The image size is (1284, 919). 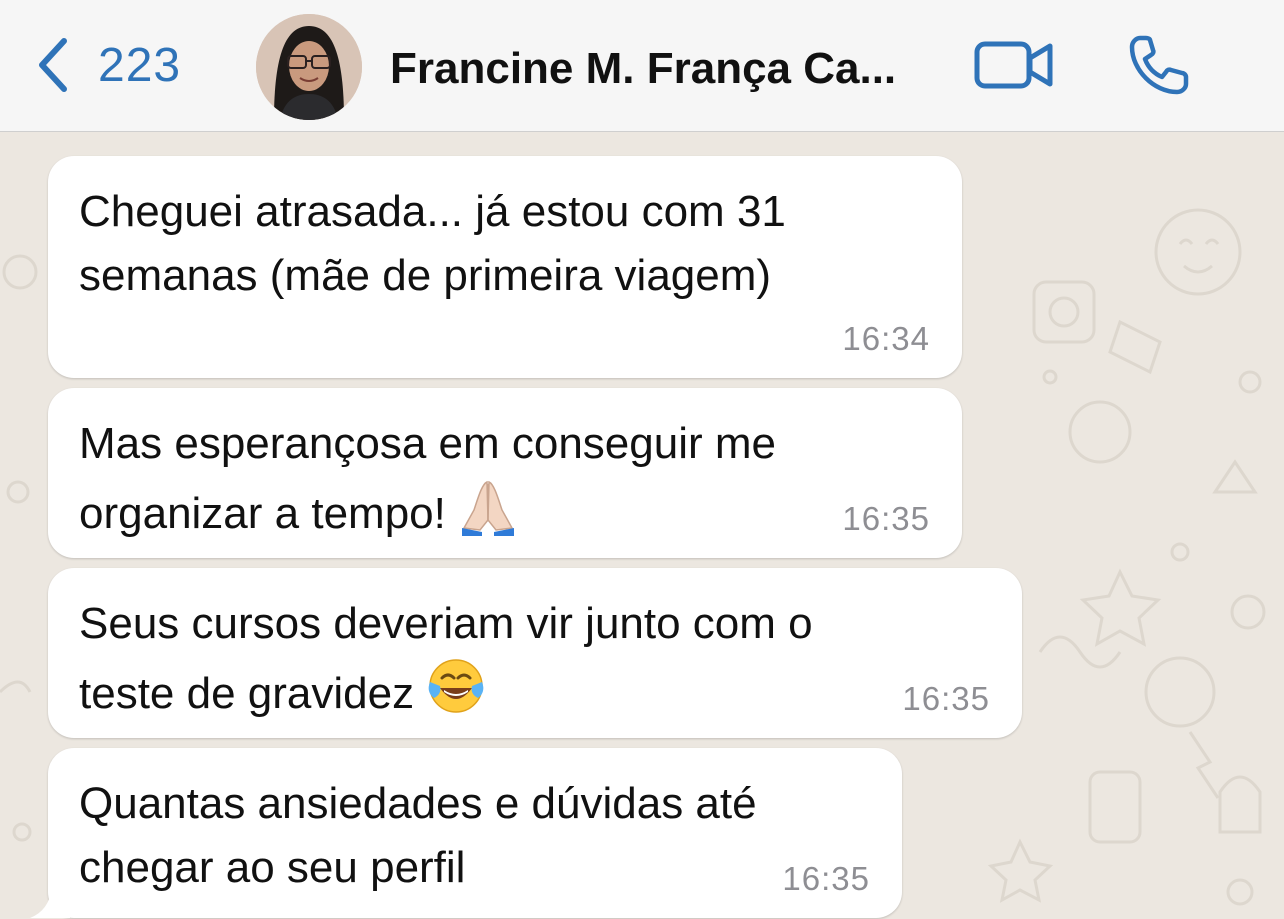 I want to click on voice-call-button, so click(x=1159, y=65).